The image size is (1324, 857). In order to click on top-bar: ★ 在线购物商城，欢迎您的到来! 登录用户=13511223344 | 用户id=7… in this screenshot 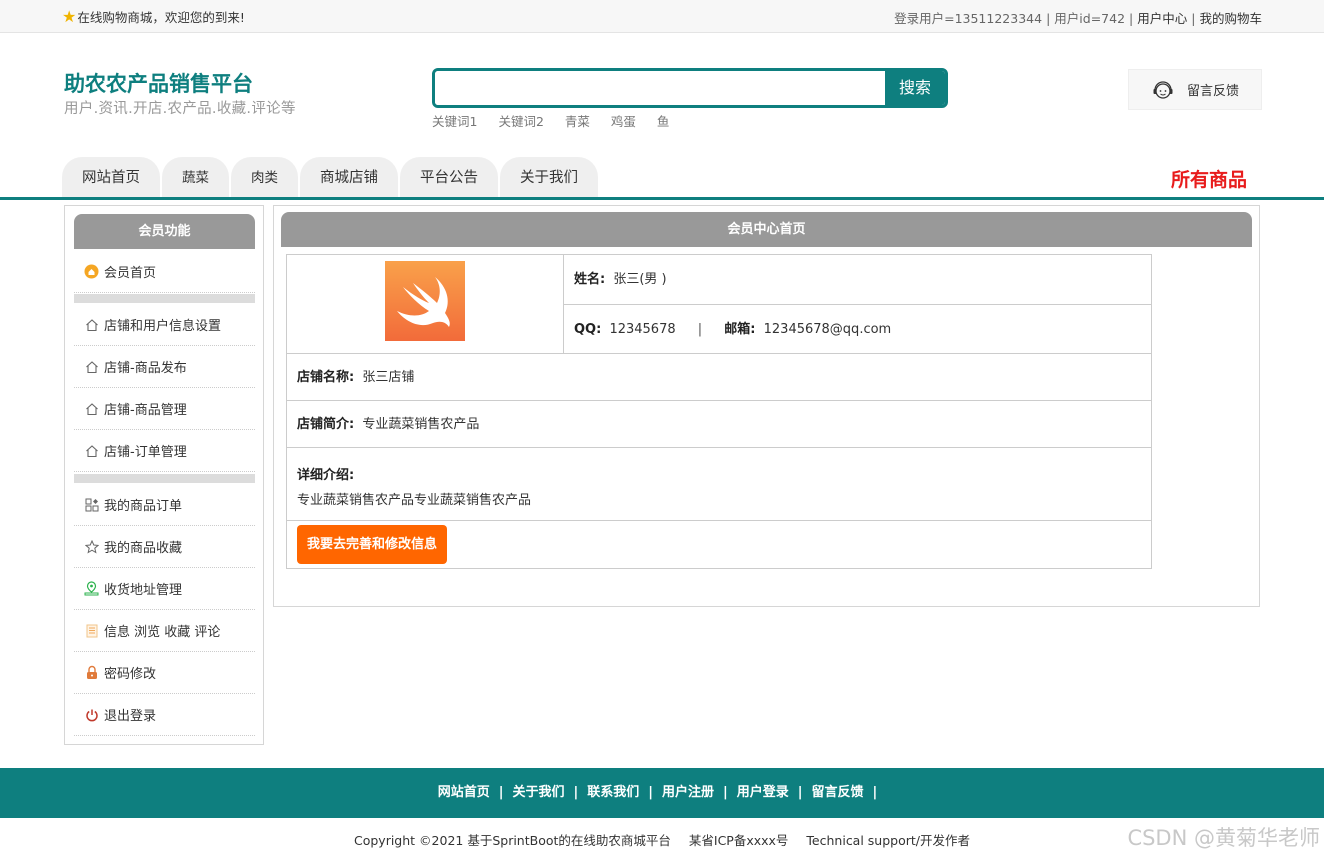, I will do `click(662, 16)`.